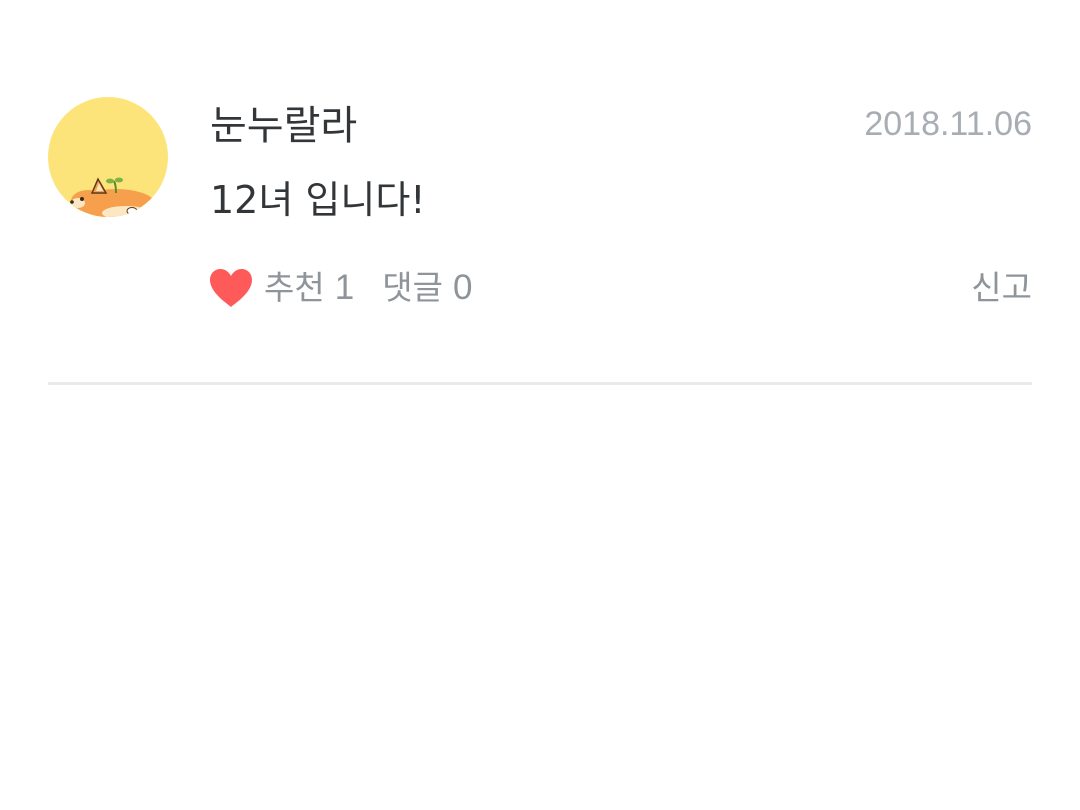  Describe the element at coordinates (462, 287) in the screenshot. I see `reply-count: 0` at that location.